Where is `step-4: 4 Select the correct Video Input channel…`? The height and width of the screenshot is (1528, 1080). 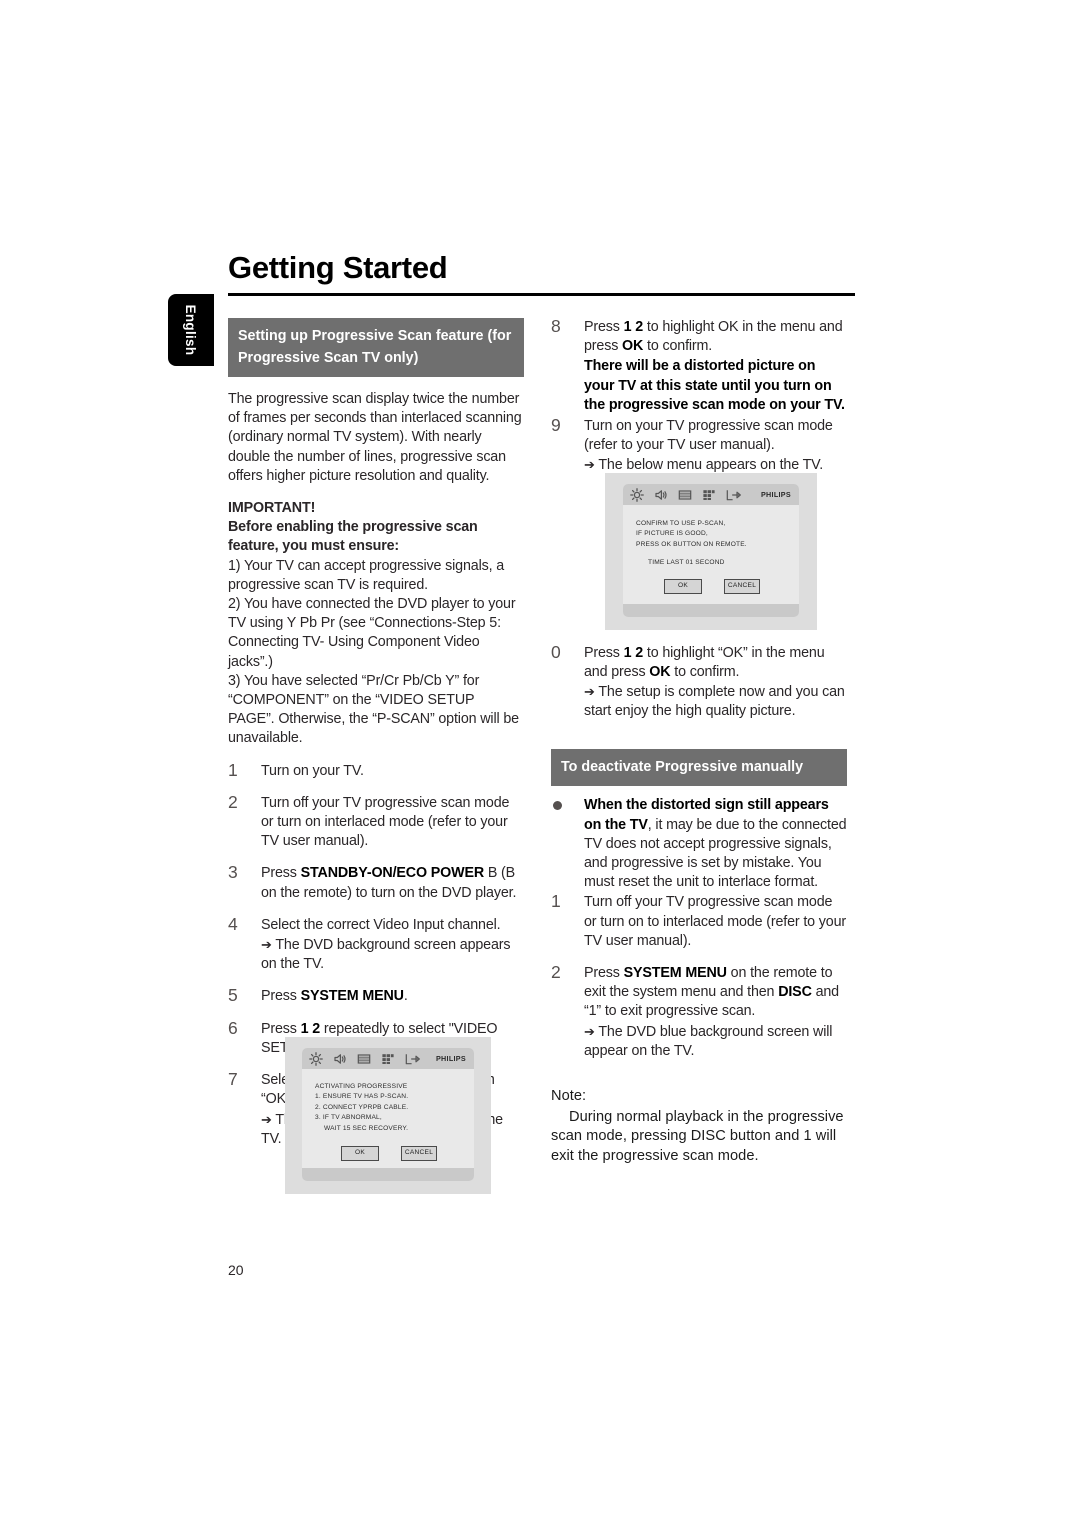 step-4: 4 Select the correct Video Input channel… is located at coordinates (376, 944).